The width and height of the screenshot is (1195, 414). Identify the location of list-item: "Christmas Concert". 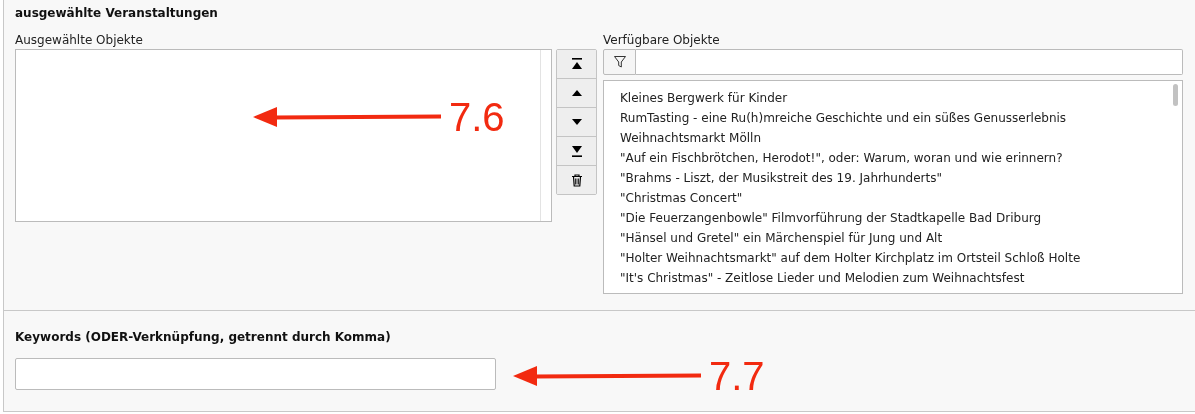
(901, 198).